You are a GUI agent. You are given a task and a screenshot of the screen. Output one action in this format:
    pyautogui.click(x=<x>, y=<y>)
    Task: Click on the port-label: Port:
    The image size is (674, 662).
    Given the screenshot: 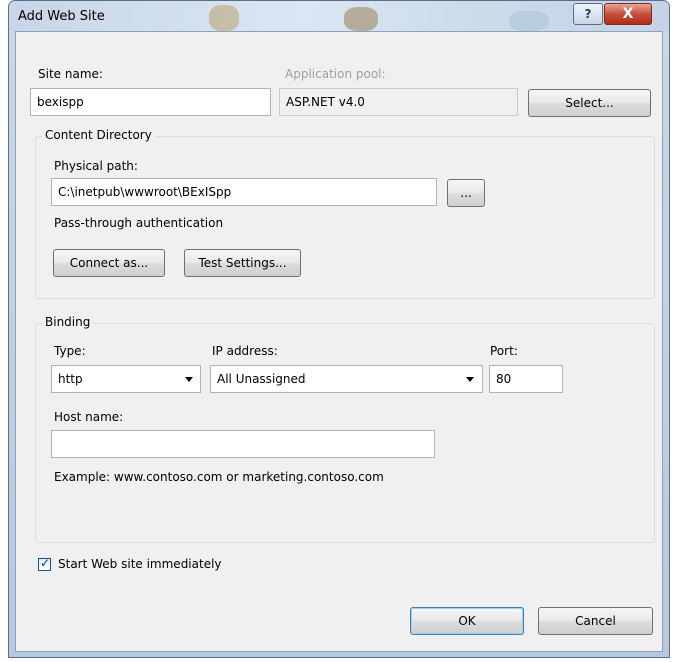 What is the action you would take?
    pyautogui.click(x=504, y=351)
    